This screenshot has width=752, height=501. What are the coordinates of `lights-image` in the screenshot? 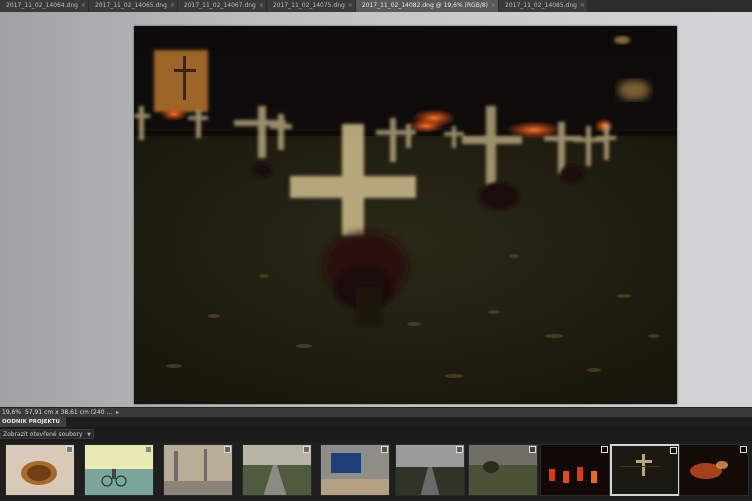 It's located at (714, 470).